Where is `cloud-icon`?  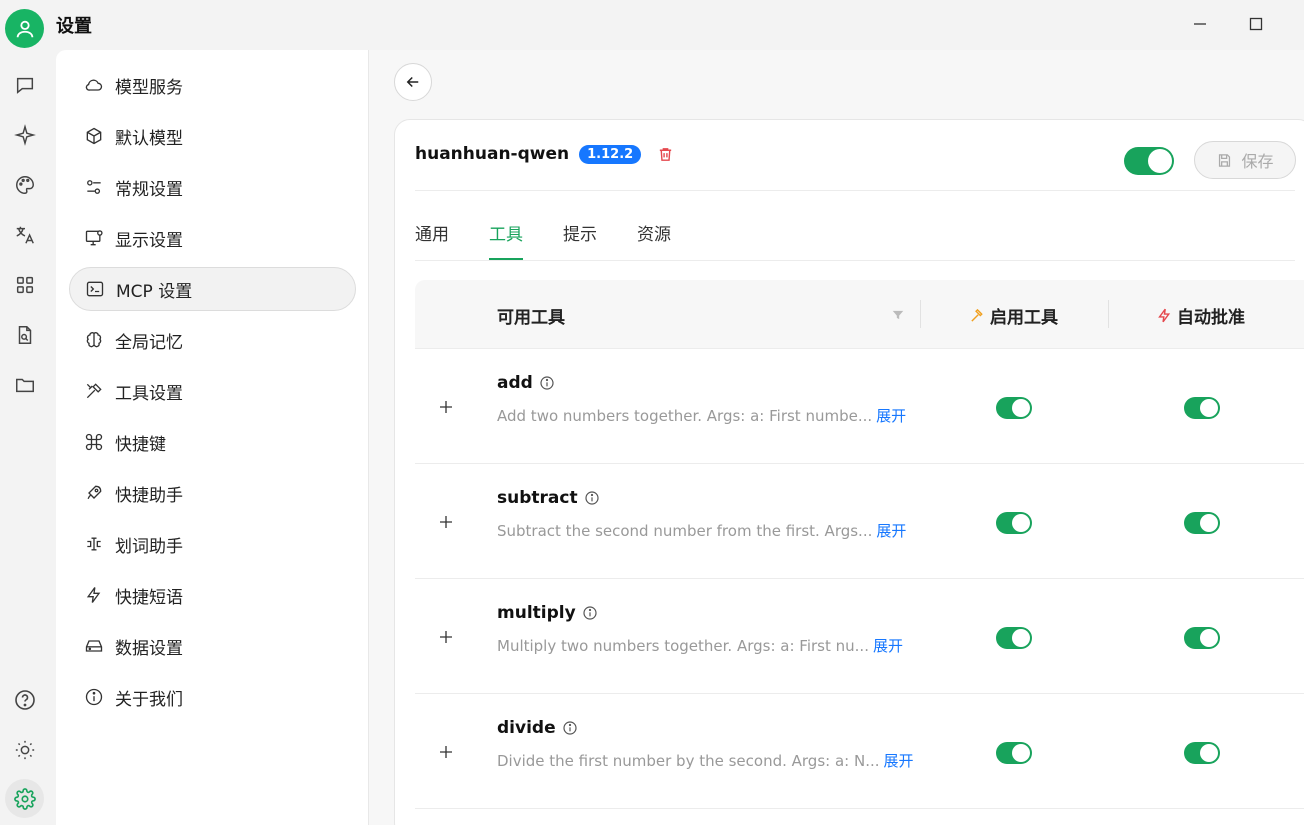 cloud-icon is located at coordinates (94, 85).